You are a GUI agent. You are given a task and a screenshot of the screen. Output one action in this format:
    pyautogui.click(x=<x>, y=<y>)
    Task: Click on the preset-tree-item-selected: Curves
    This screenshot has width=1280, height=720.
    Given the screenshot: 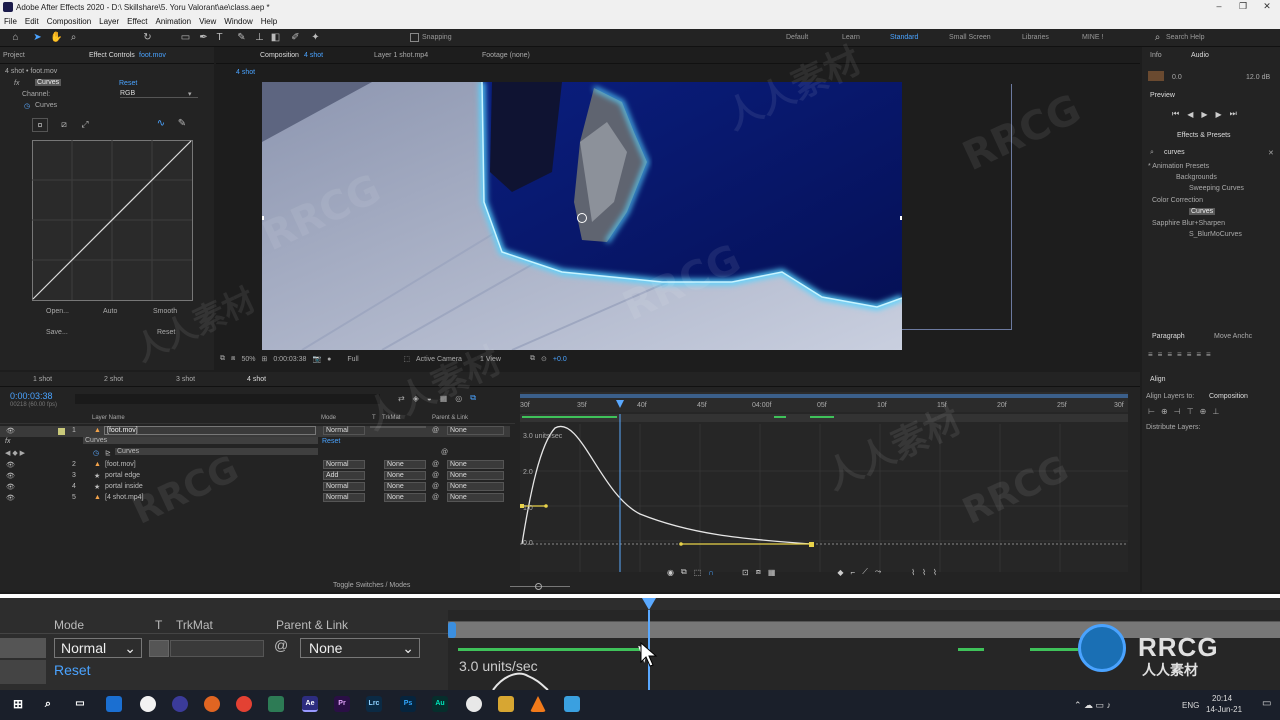 What is the action you would take?
    pyautogui.click(x=1202, y=211)
    